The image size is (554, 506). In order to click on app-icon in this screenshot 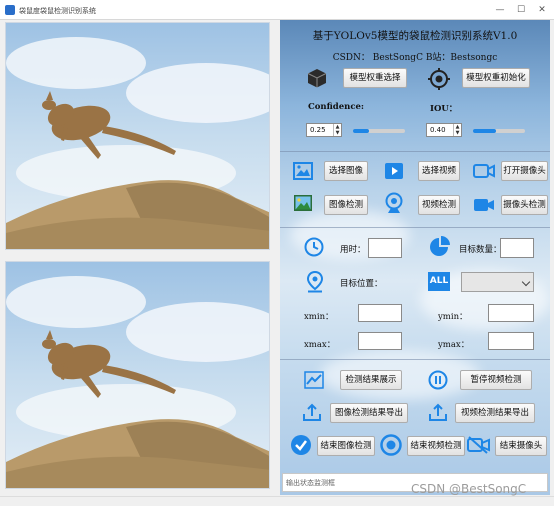, I will do `click(10, 10)`.